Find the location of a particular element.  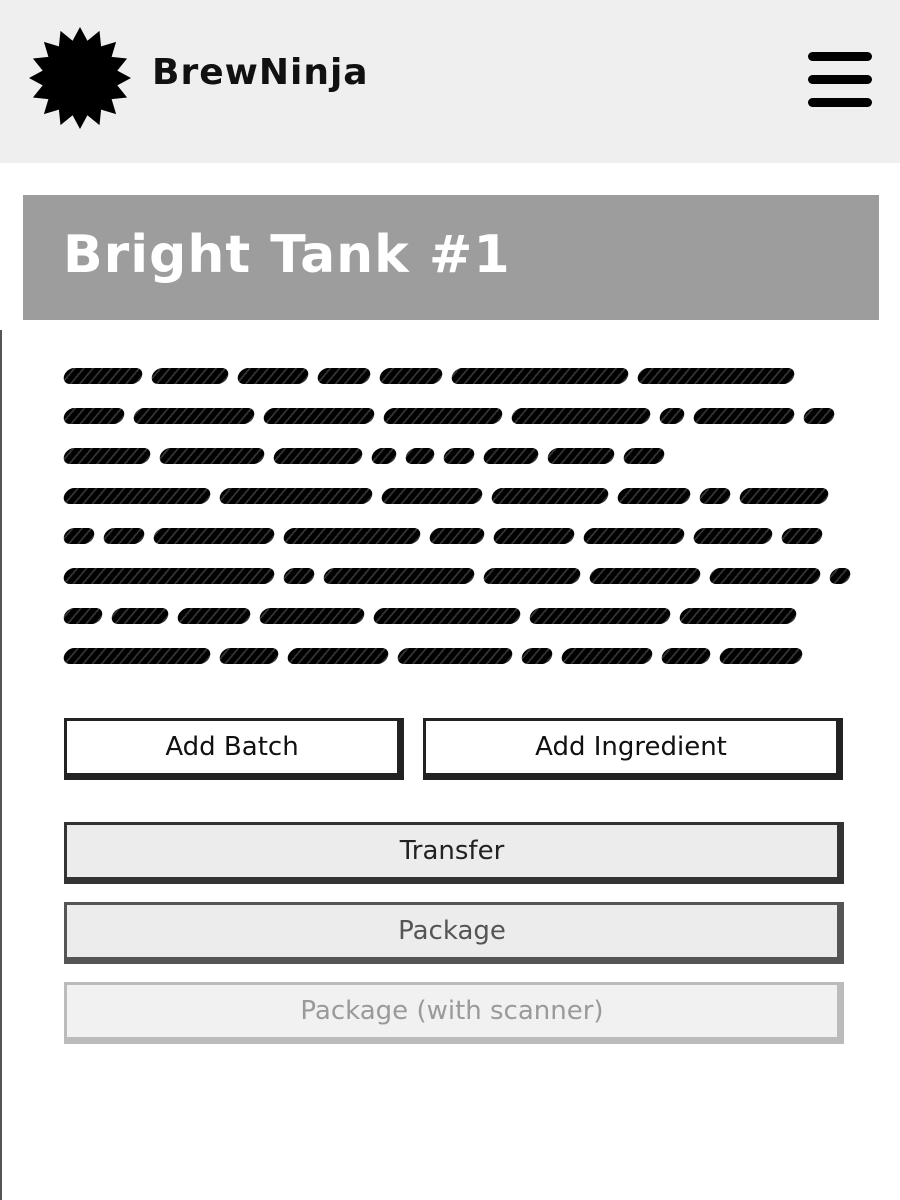

app-header: BrewNinja is located at coordinates (450, 81).